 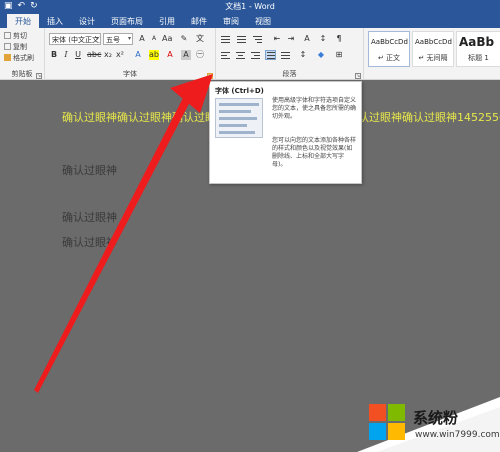 I want to click on watermark: 系统粉 www.win7999.com, so click(x=428, y=424).